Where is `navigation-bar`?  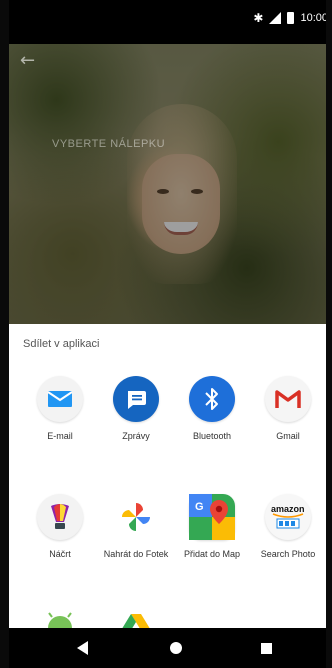 navigation-bar is located at coordinates (166, 648).